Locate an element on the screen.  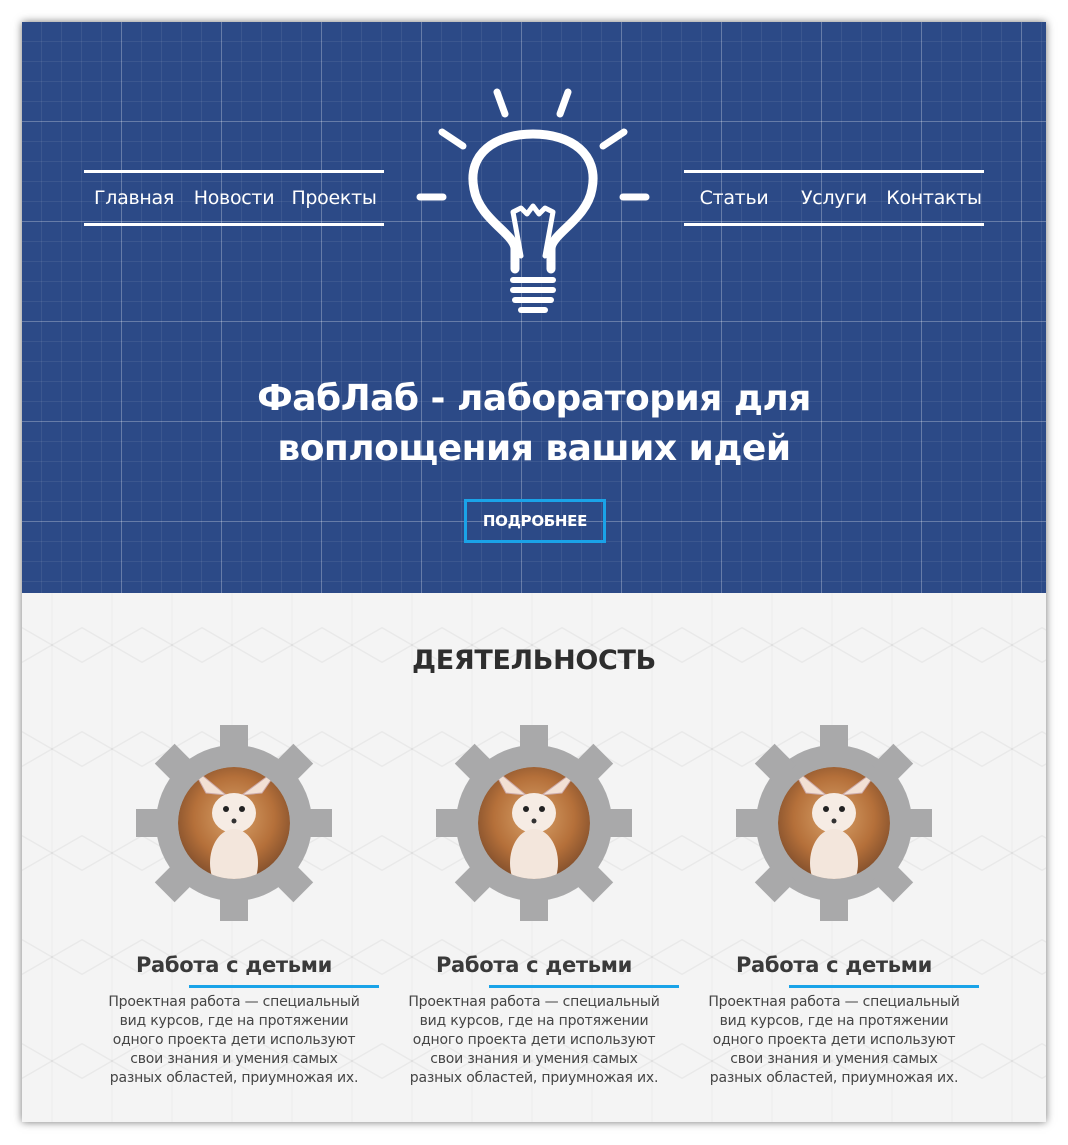
more-button: ПОДРОБНЕЕ is located at coordinates (535, 521).